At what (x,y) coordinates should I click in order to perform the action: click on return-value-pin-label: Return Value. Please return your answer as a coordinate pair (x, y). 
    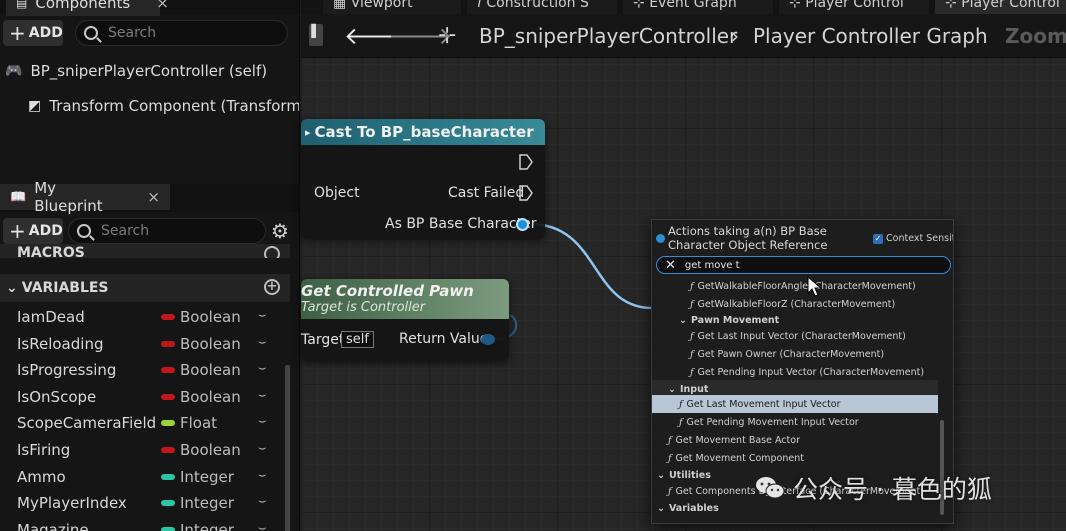
    Looking at the image, I should click on (444, 339).